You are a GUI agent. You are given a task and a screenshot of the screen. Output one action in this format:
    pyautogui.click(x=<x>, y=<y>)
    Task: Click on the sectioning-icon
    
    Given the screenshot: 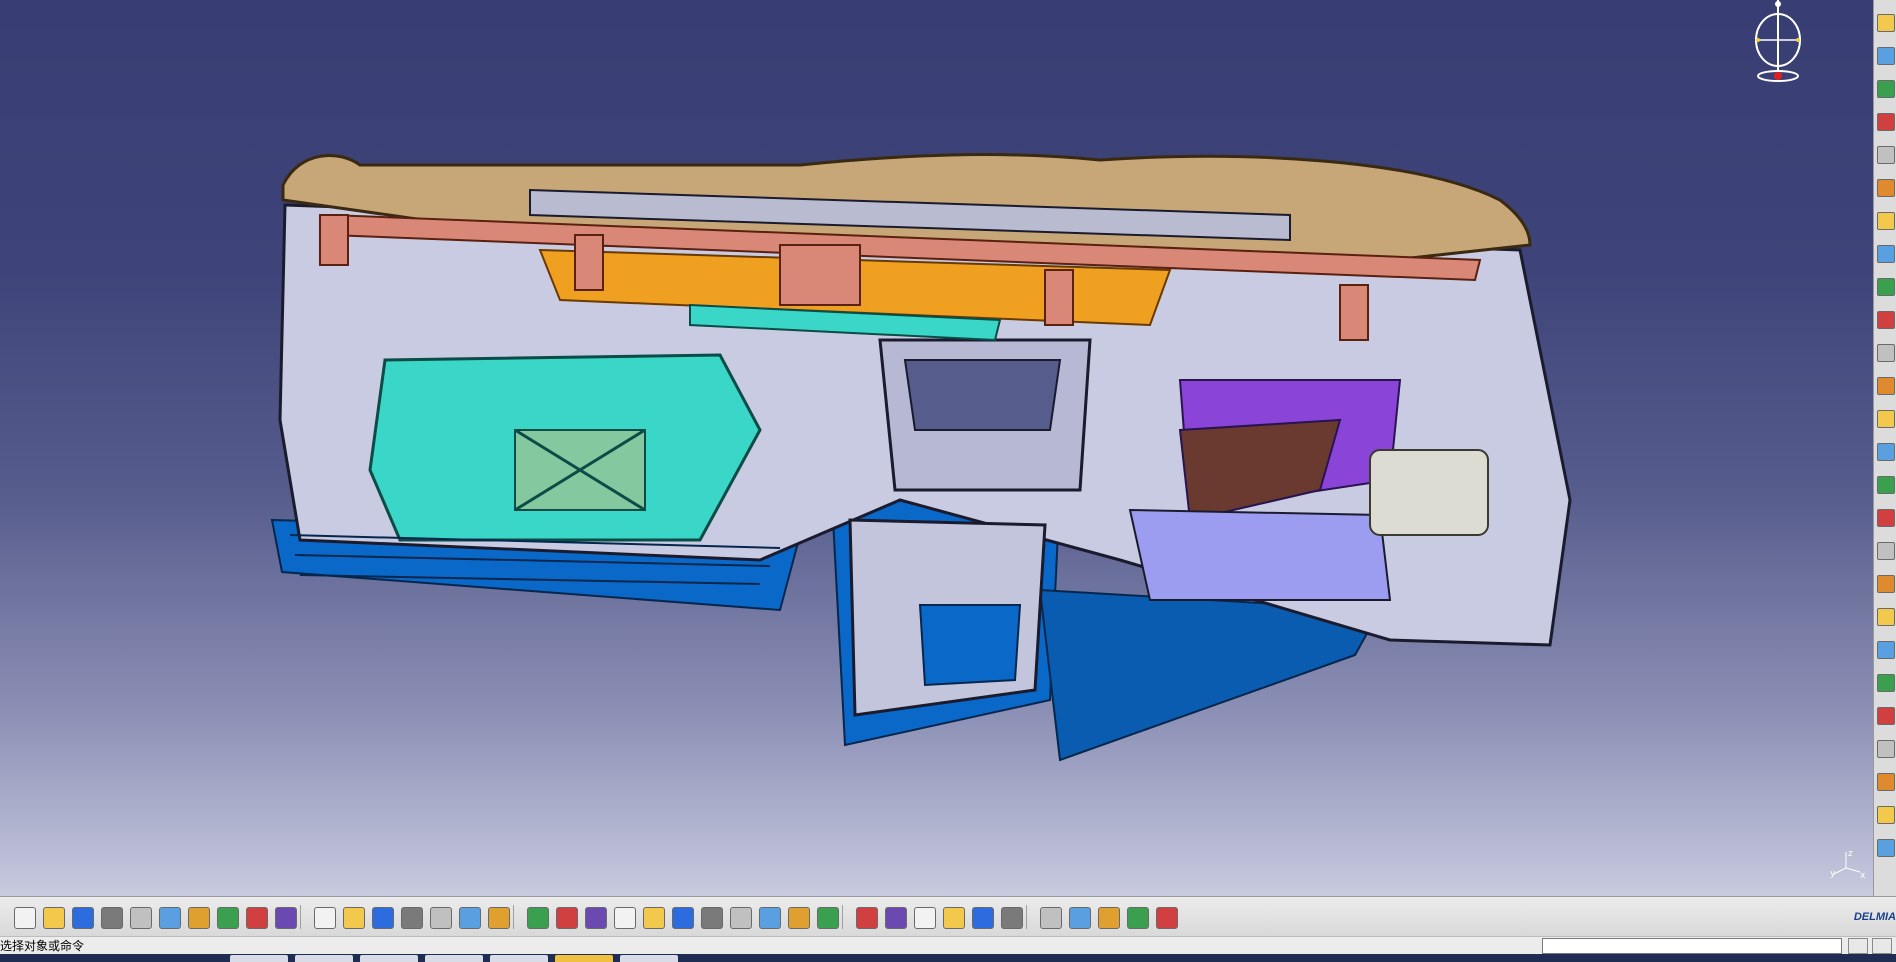 What is the action you would take?
    pyautogui.click(x=954, y=918)
    